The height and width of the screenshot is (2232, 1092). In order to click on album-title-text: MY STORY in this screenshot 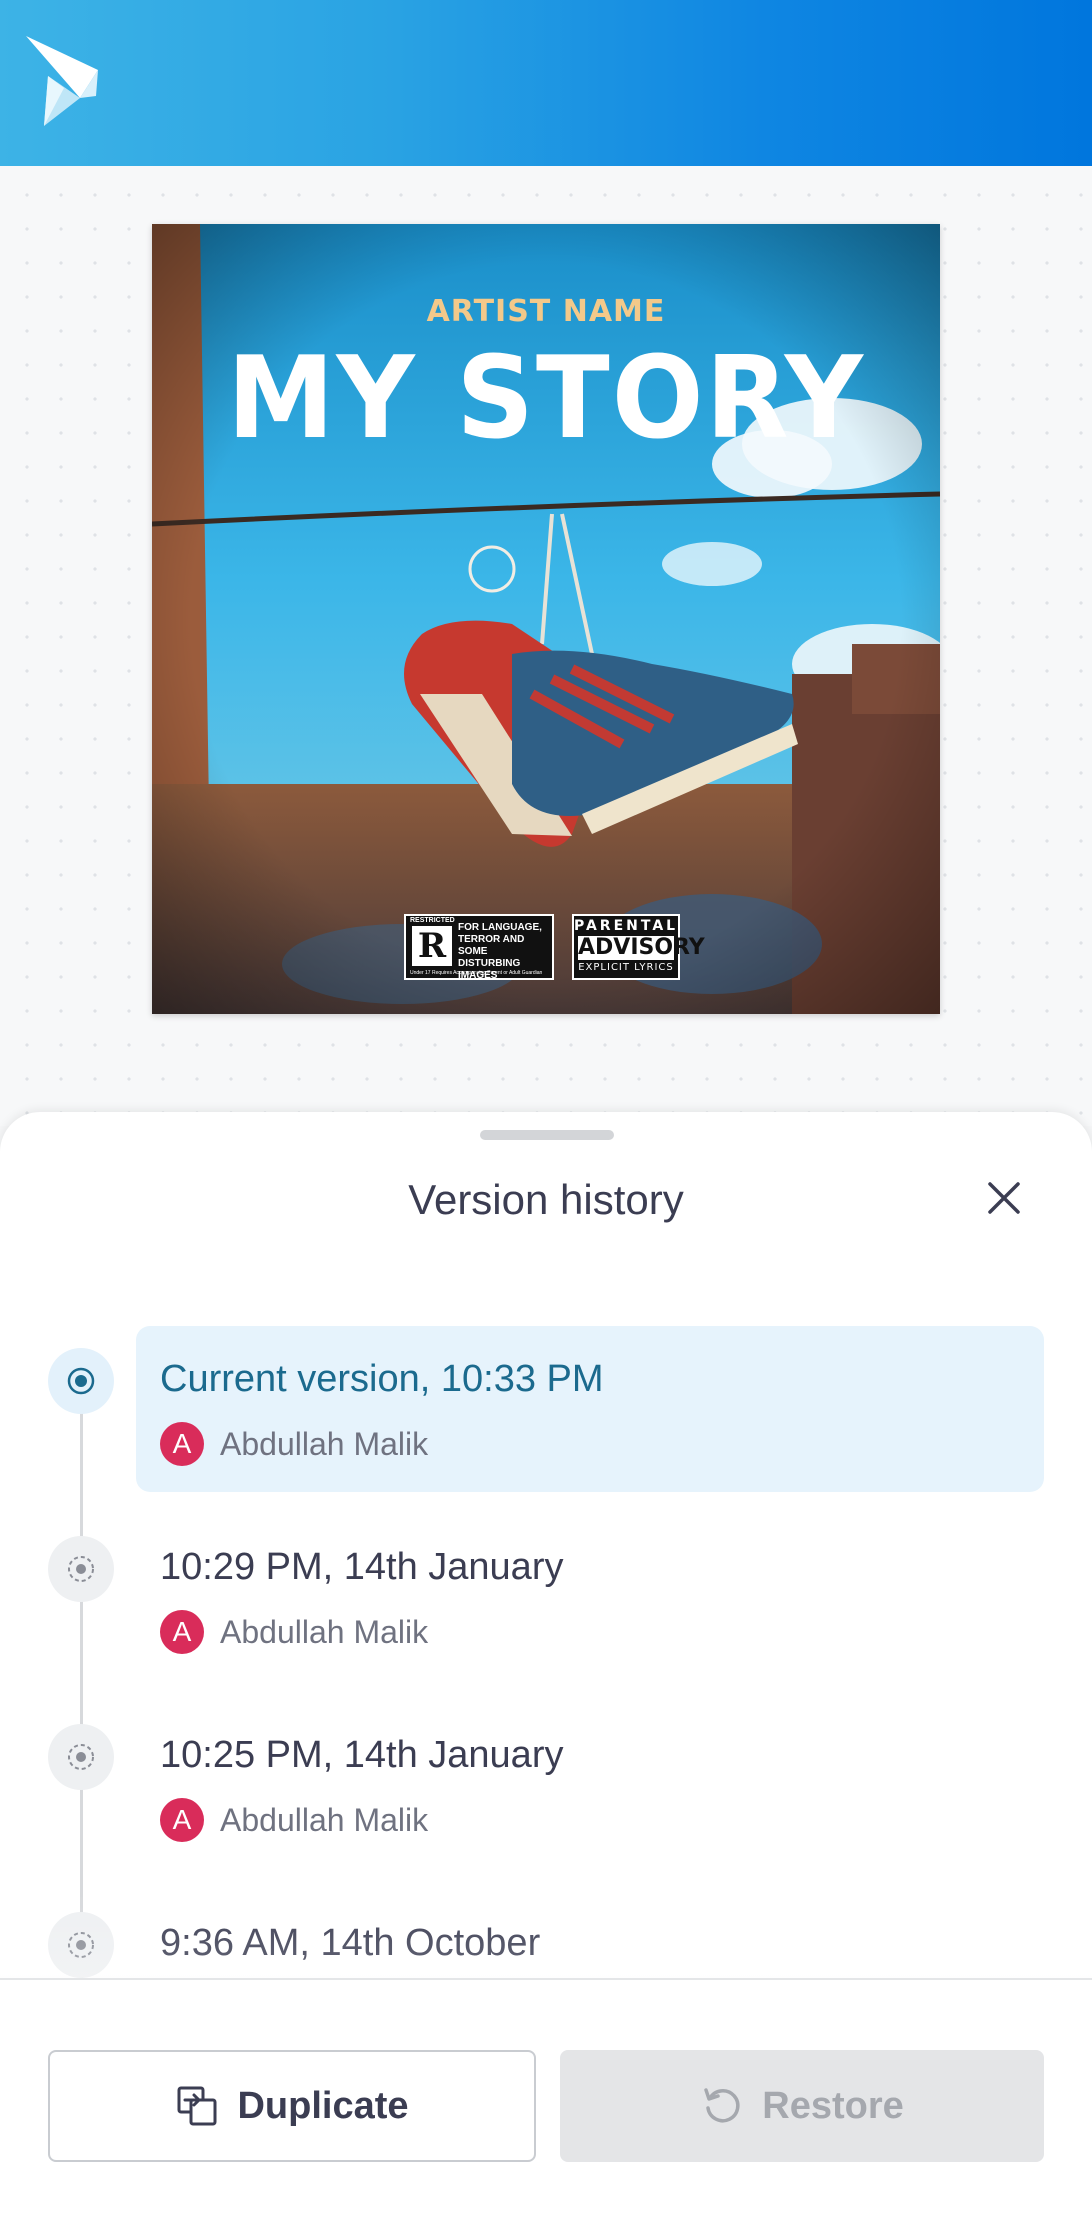, I will do `click(545, 398)`.